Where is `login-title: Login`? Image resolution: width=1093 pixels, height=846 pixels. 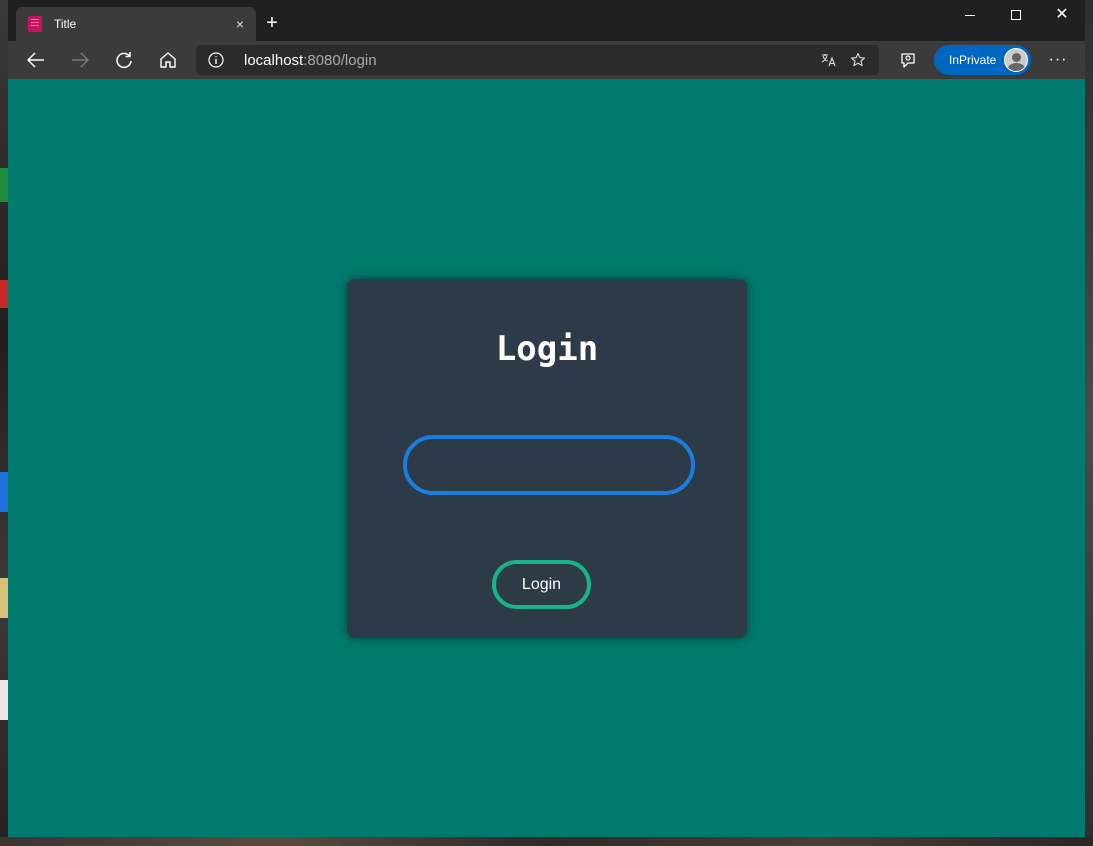
login-title: Login is located at coordinates (547, 349).